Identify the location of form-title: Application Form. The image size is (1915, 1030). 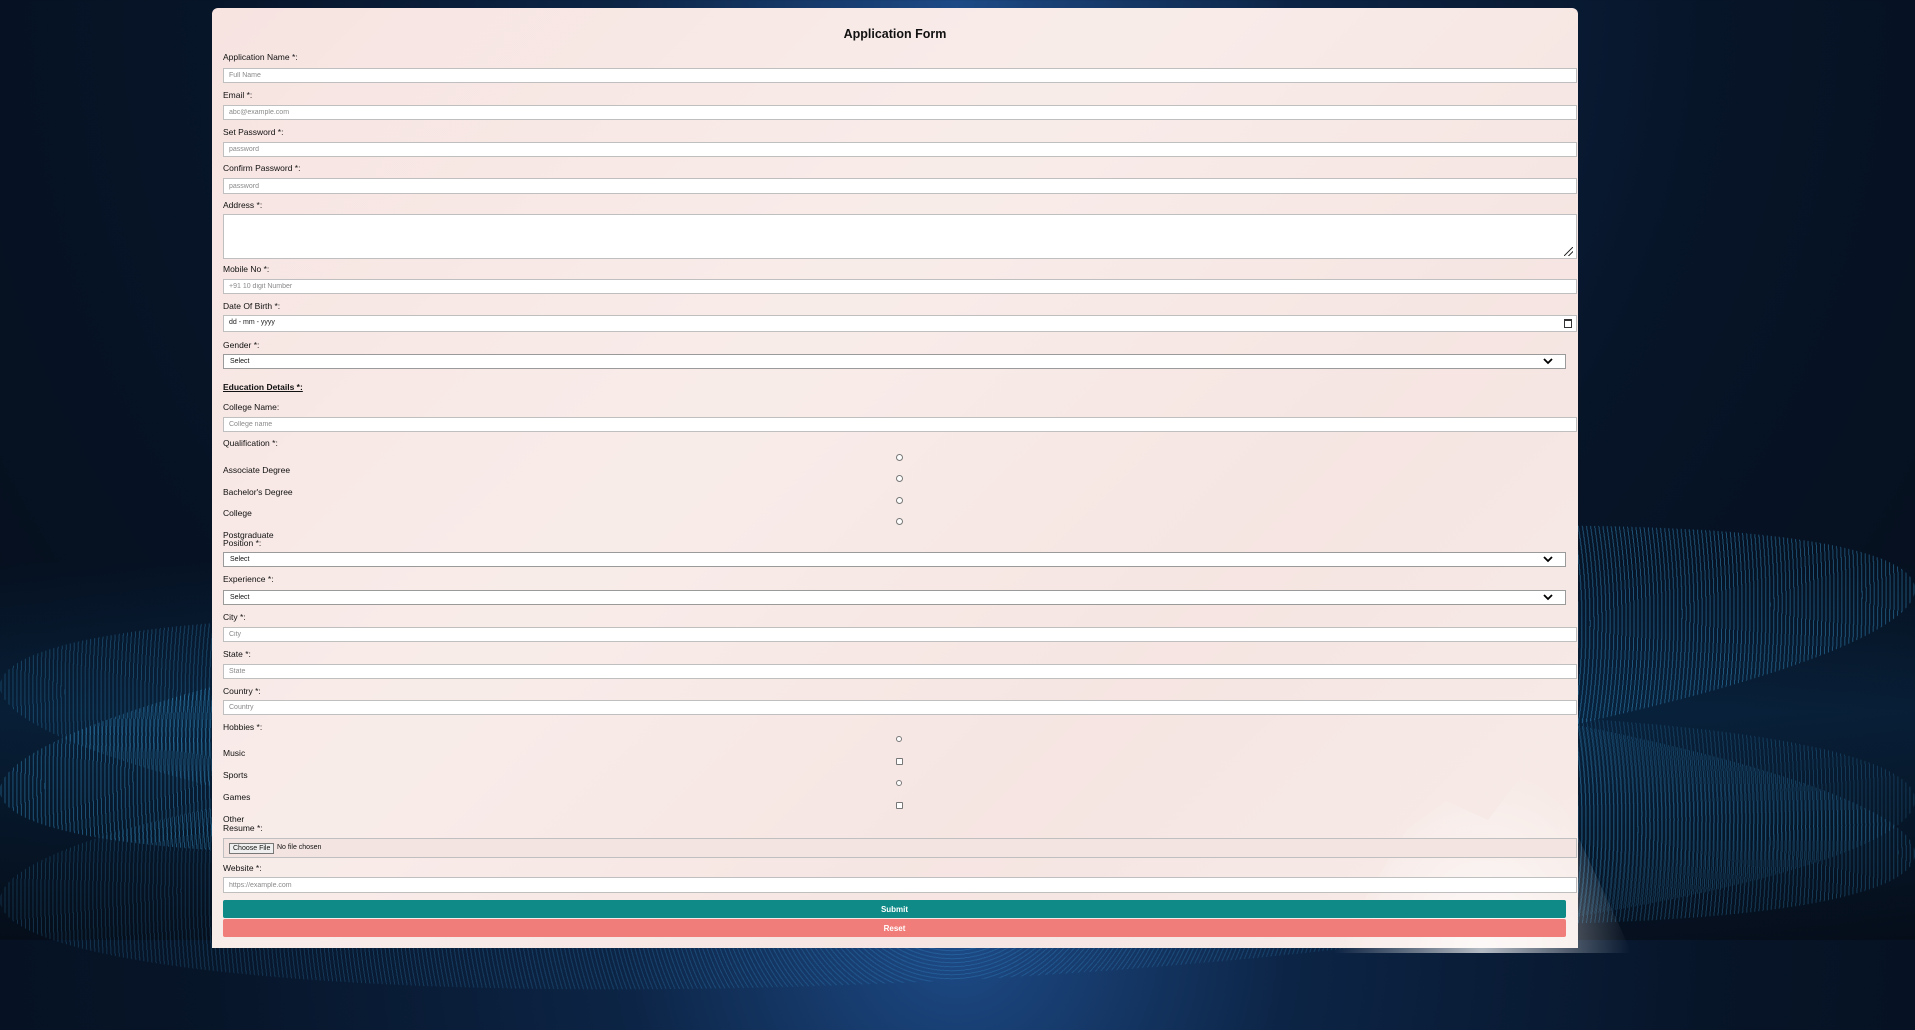
(895, 34).